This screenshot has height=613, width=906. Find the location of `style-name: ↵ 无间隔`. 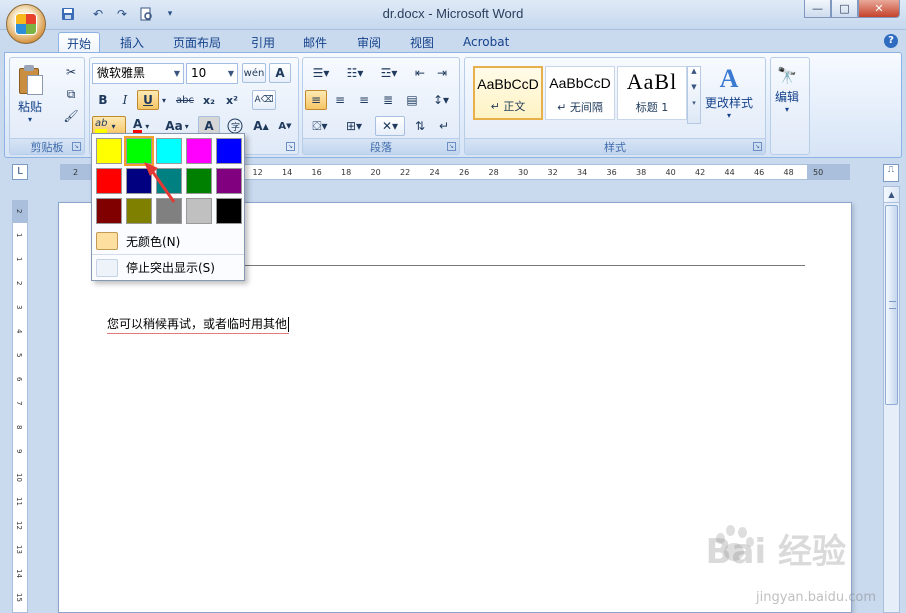

style-name: ↵ 无间隔 is located at coordinates (580, 107).